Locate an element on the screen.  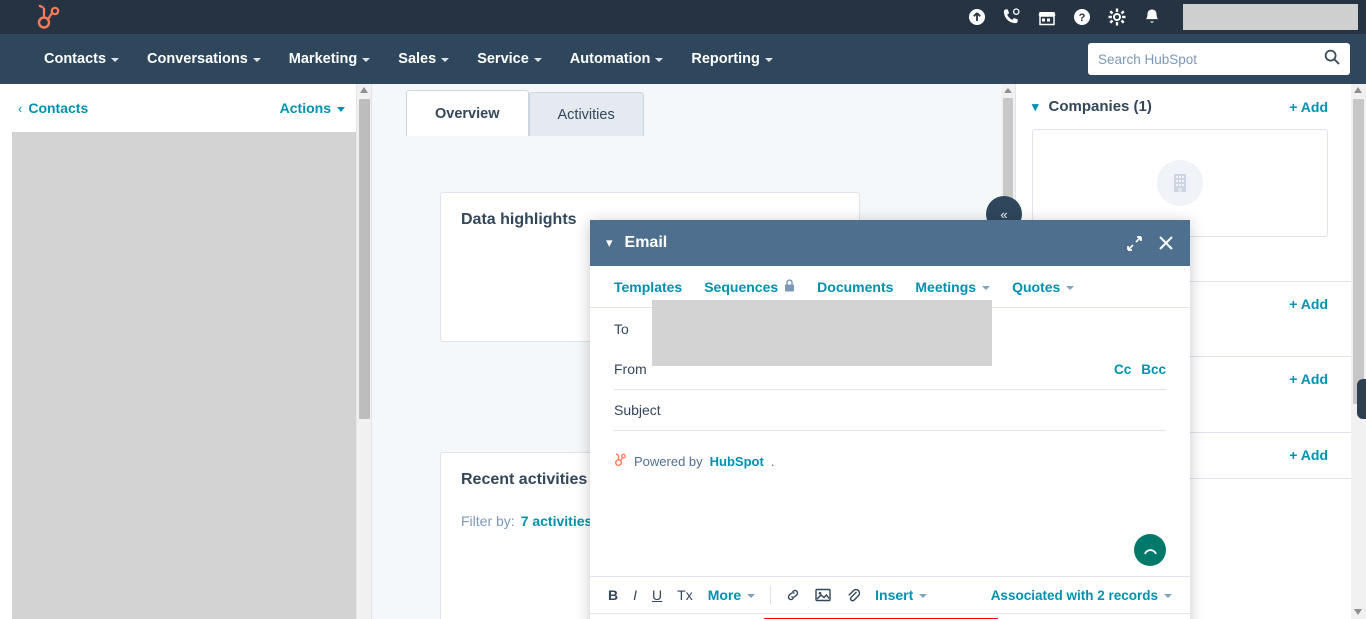
section-header: ▾ Companies (1) + Add is located at coordinates (1180, 106).